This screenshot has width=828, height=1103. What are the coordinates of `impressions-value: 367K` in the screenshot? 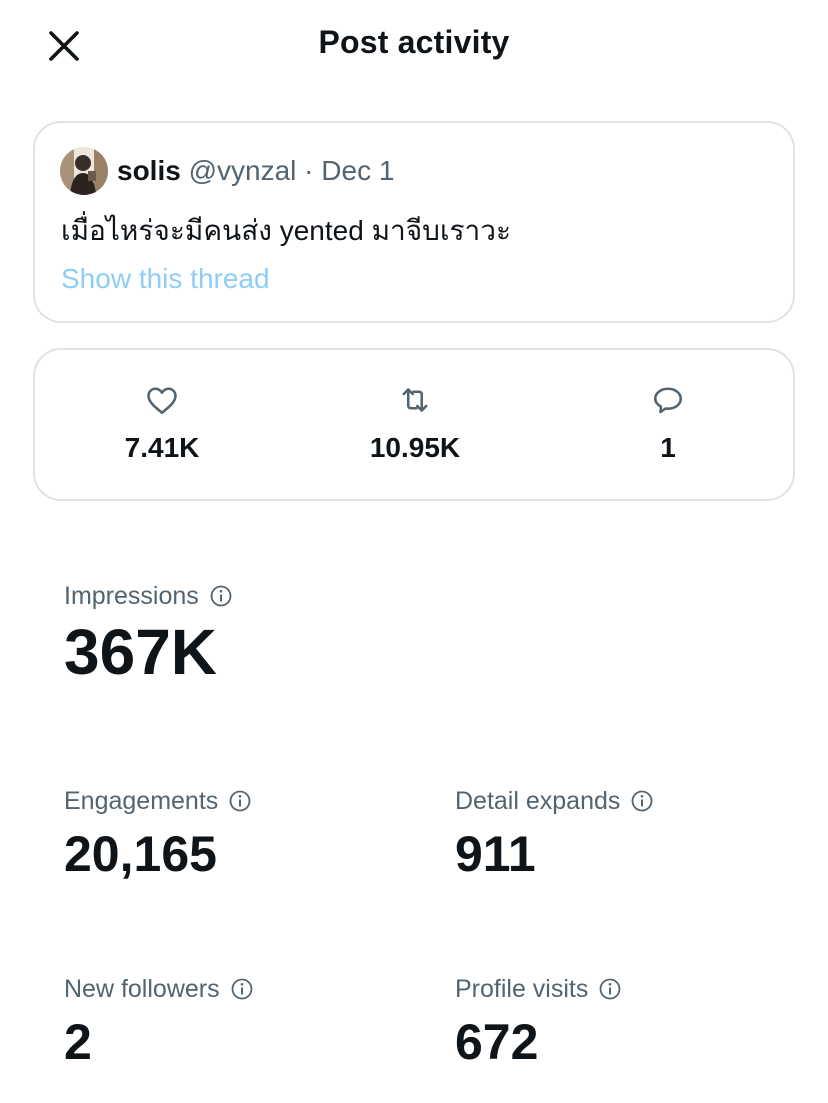 It's located at (140, 652).